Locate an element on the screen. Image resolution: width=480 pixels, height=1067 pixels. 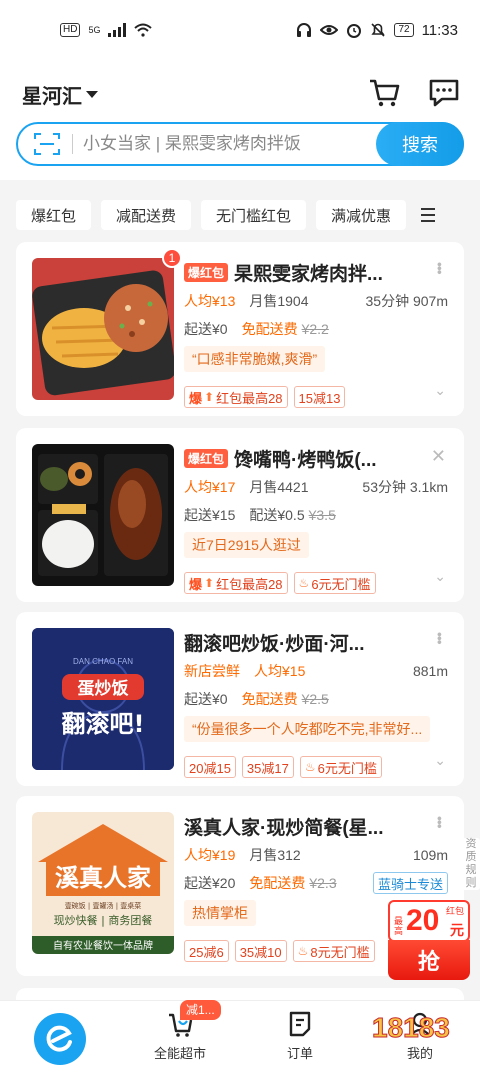
thumb-foot: 自有农业餐饮一体品牌 is located at coordinates (103, 945).